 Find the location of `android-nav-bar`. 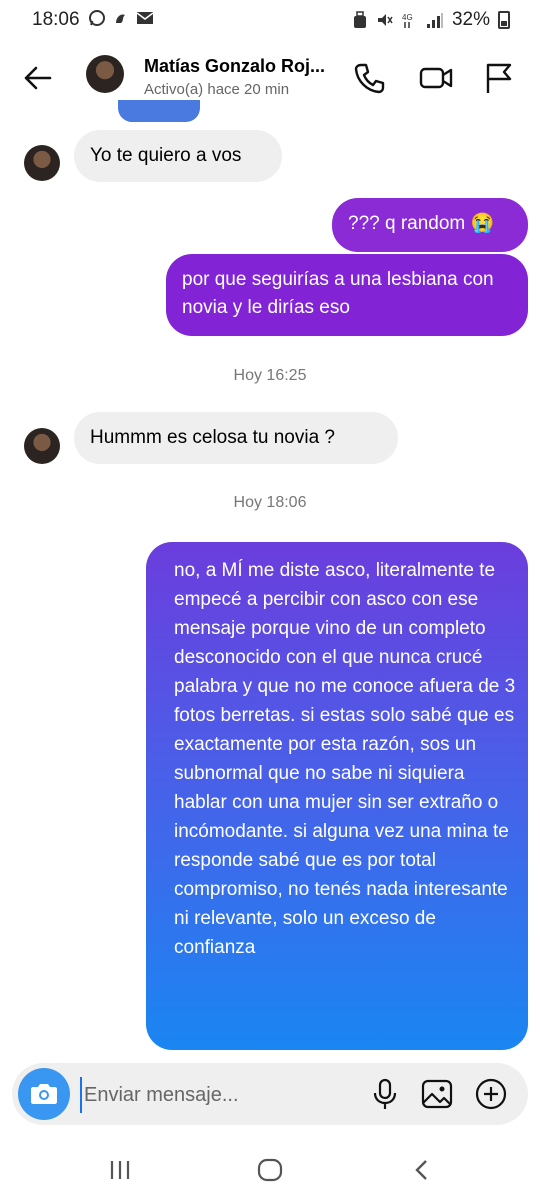

android-nav-bar is located at coordinates (270, 1170).